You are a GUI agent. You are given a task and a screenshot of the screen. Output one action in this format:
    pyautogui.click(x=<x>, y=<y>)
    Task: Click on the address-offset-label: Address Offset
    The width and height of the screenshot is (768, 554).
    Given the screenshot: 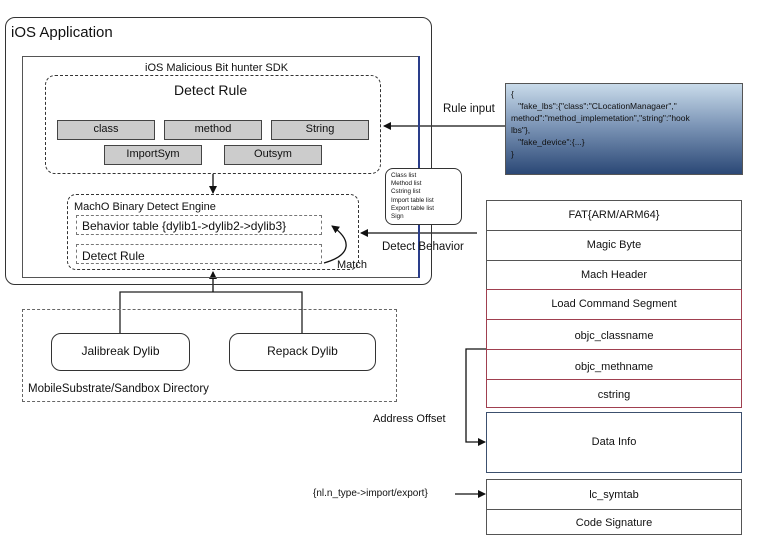 What is the action you would take?
    pyautogui.click(x=409, y=419)
    